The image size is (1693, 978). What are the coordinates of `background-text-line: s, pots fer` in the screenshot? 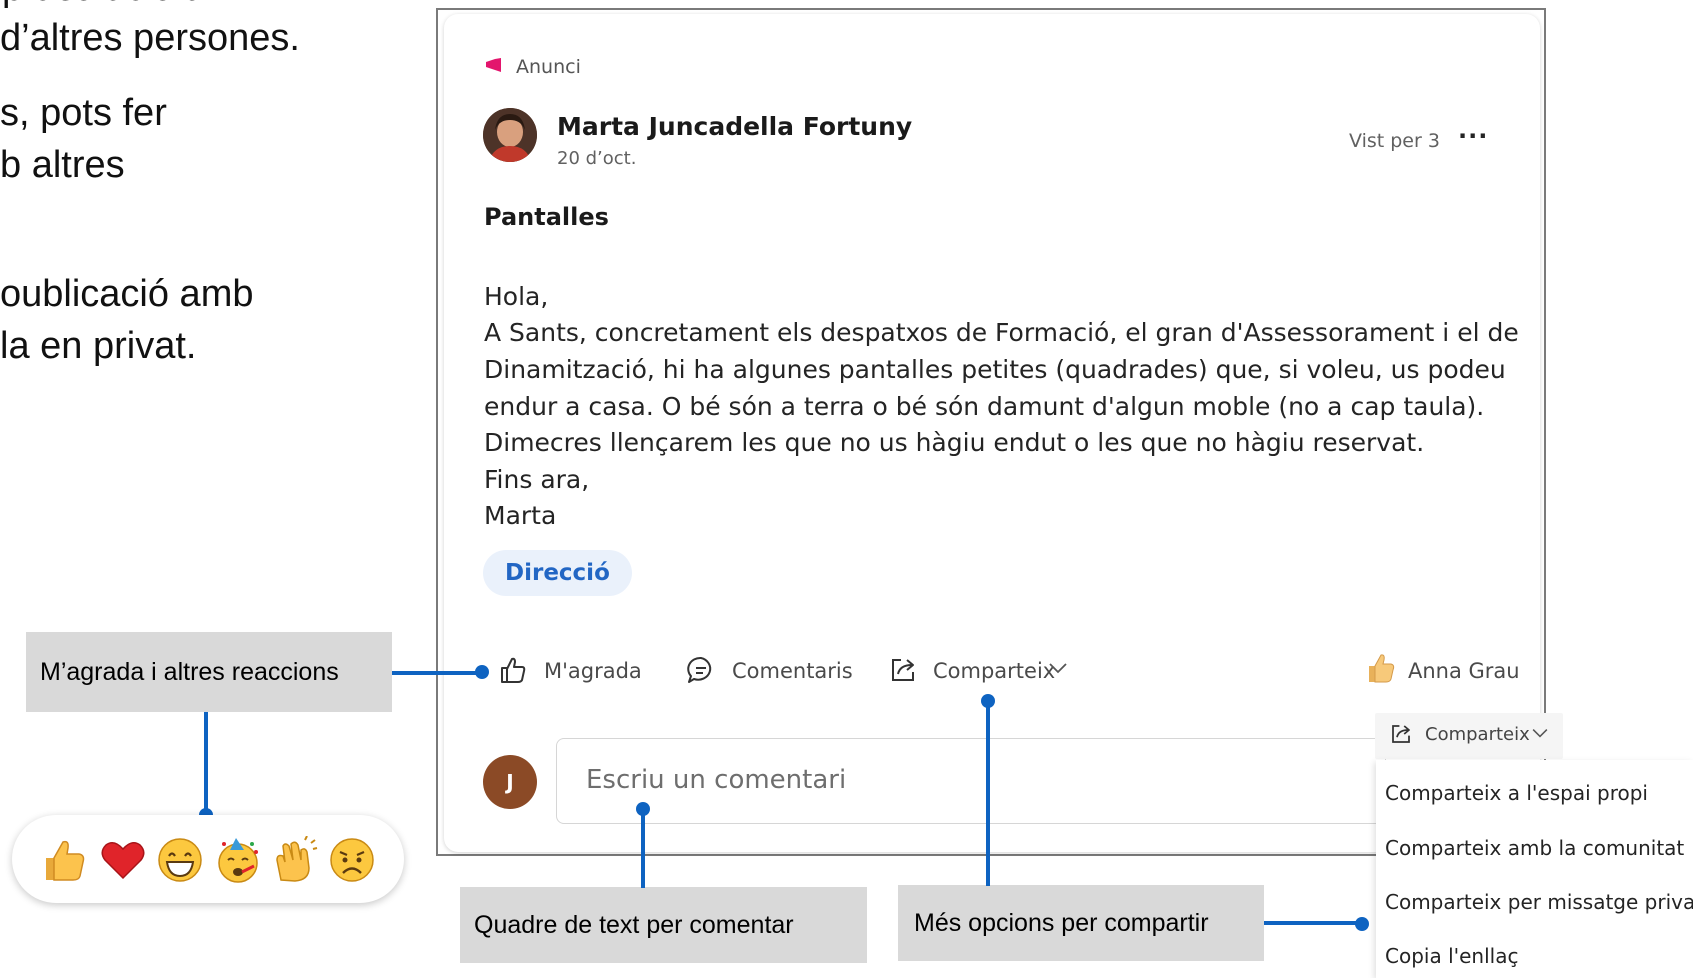 It's located at (83, 113).